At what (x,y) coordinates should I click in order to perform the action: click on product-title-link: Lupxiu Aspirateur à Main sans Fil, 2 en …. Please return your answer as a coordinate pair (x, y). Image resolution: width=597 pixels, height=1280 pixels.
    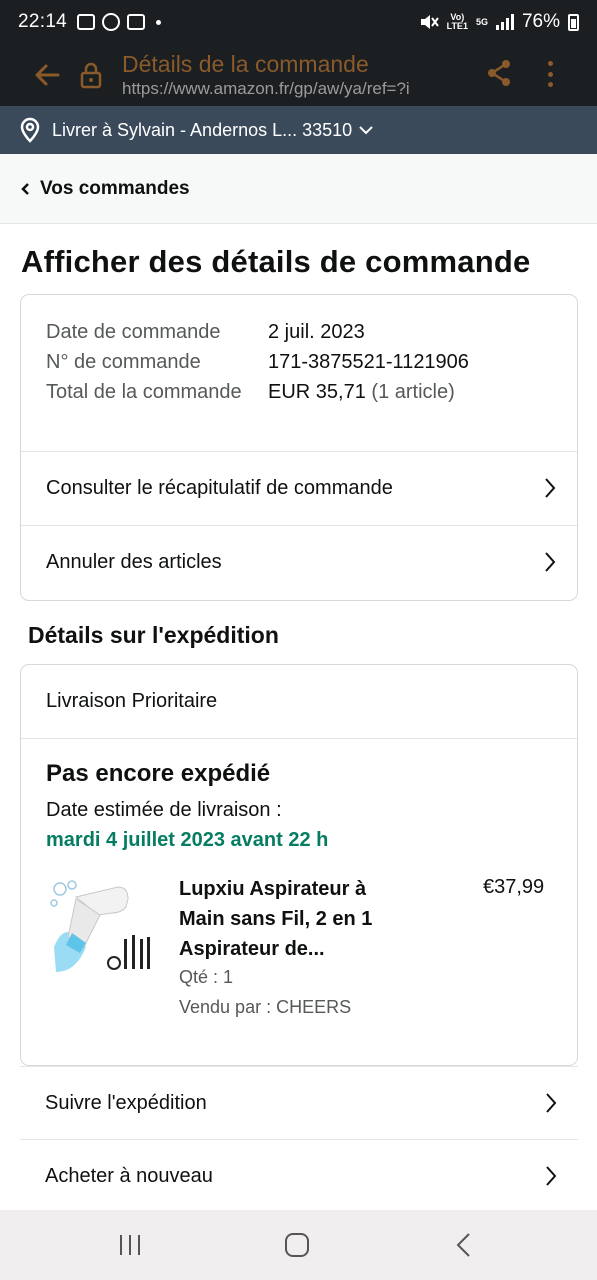
    Looking at the image, I should click on (294, 919).